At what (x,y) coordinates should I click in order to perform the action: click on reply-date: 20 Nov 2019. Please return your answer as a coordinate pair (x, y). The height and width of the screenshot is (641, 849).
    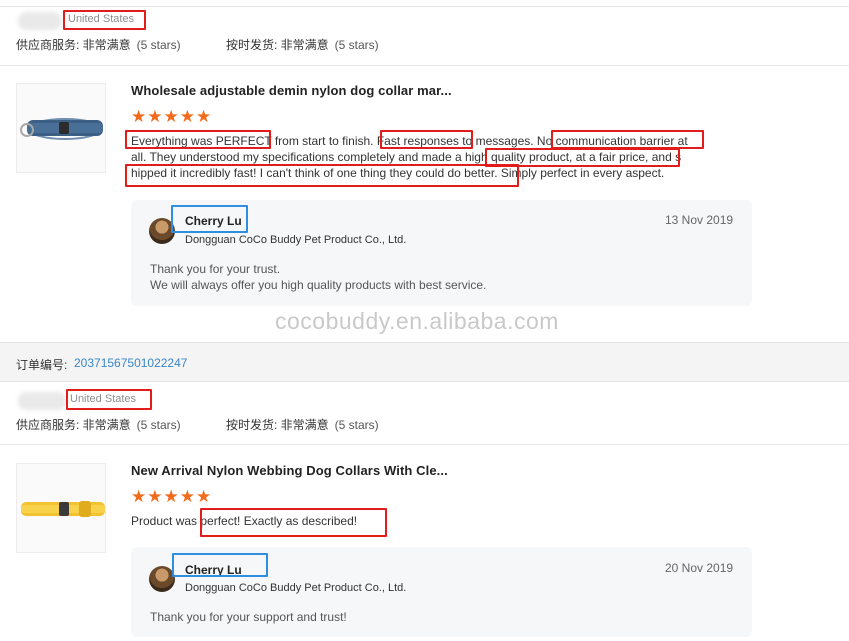
    Looking at the image, I should click on (699, 568).